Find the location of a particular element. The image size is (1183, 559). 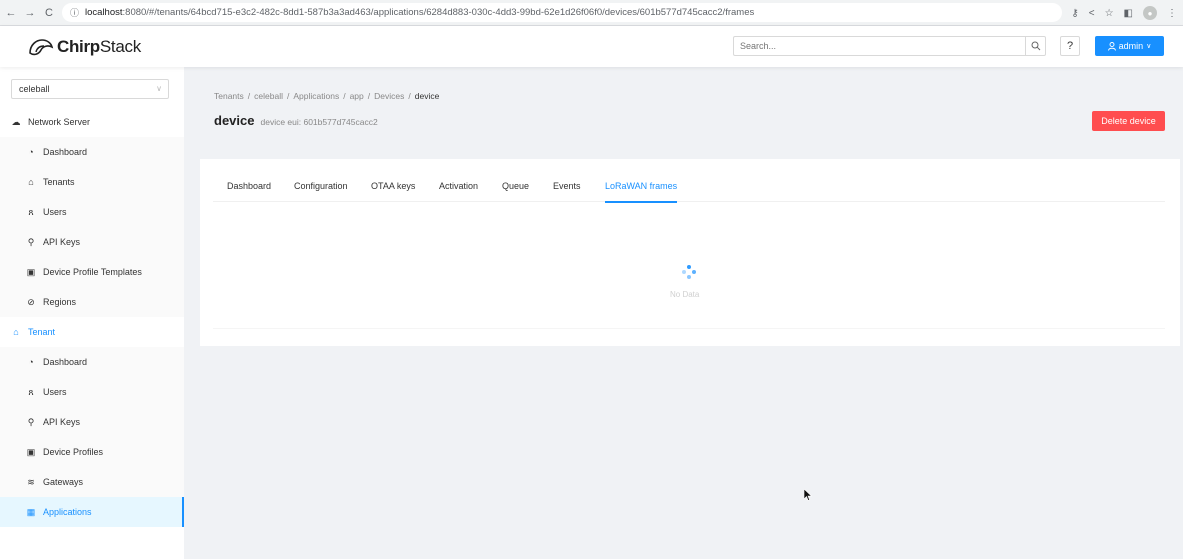

back-icon: ← is located at coordinates (11, 13).